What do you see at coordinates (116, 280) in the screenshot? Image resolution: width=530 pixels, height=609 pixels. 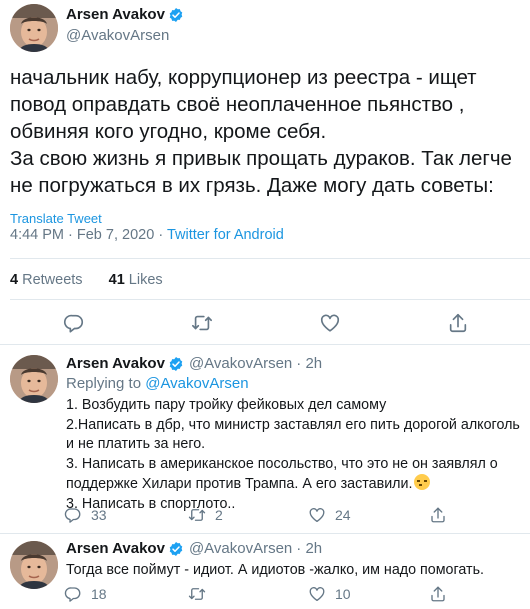 I see `likes-count: 41` at bounding box center [116, 280].